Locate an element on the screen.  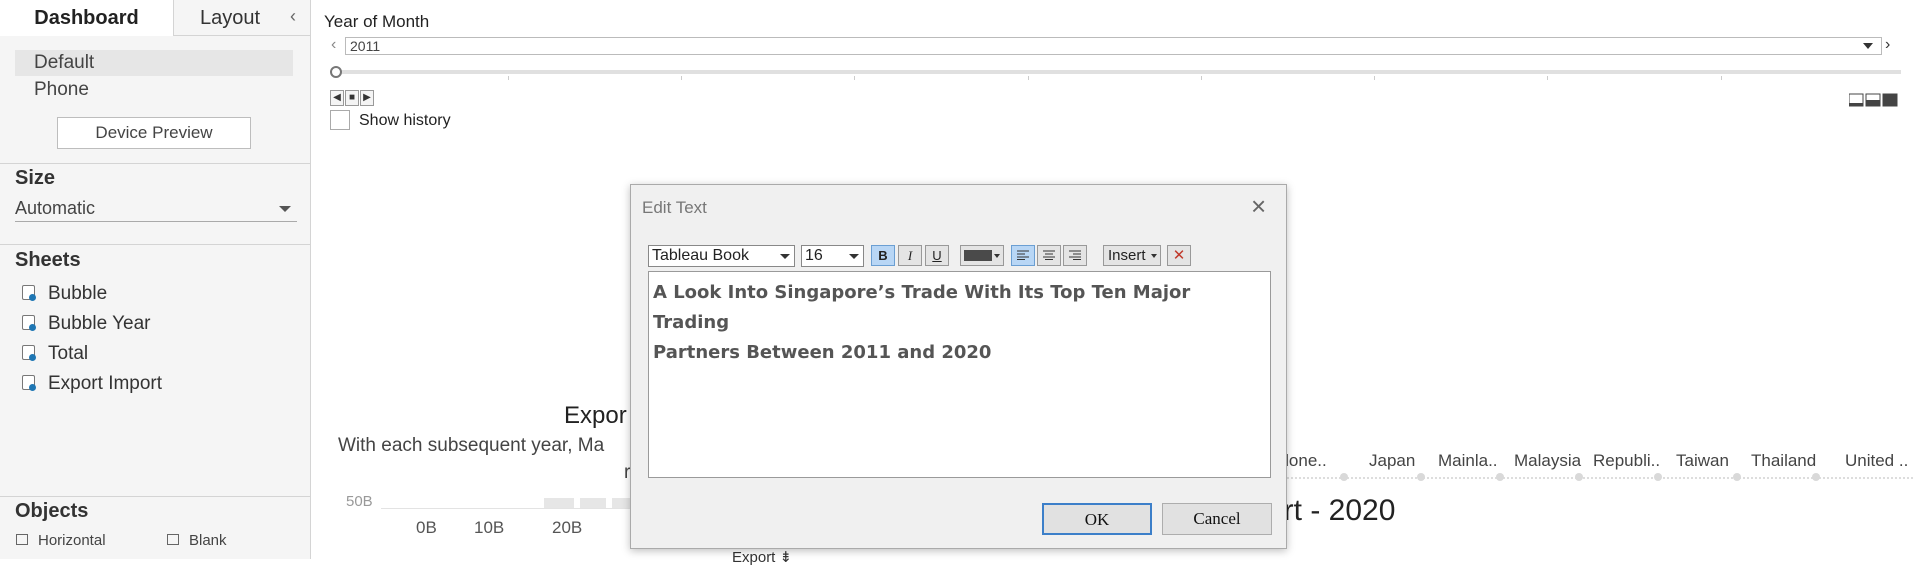
country-label: Japan is located at coordinates (1392, 460).